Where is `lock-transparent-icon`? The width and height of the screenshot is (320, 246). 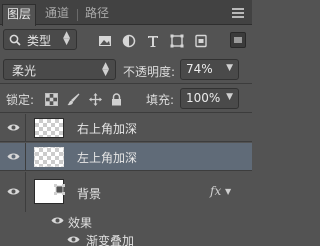
lock-transparent-icon is located at coordinates (51, 99).